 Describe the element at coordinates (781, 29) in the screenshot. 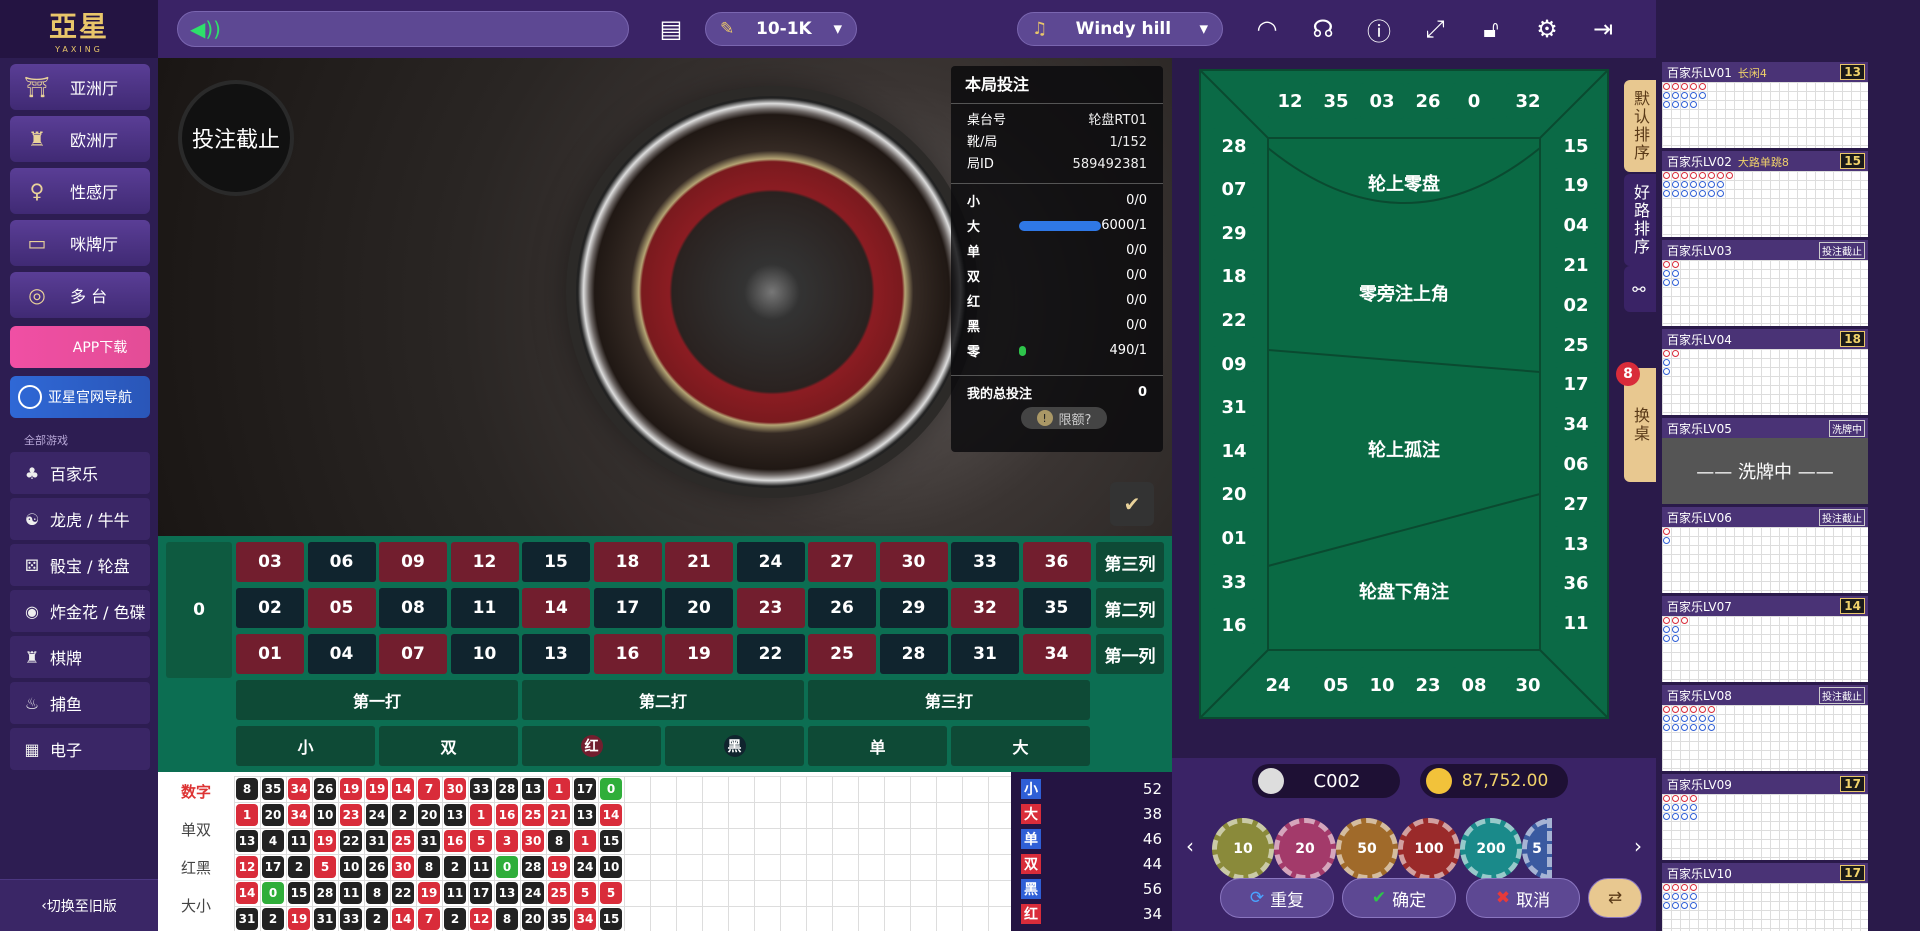

I see `limit-select: ✎ 10-1K ▾` at that location.